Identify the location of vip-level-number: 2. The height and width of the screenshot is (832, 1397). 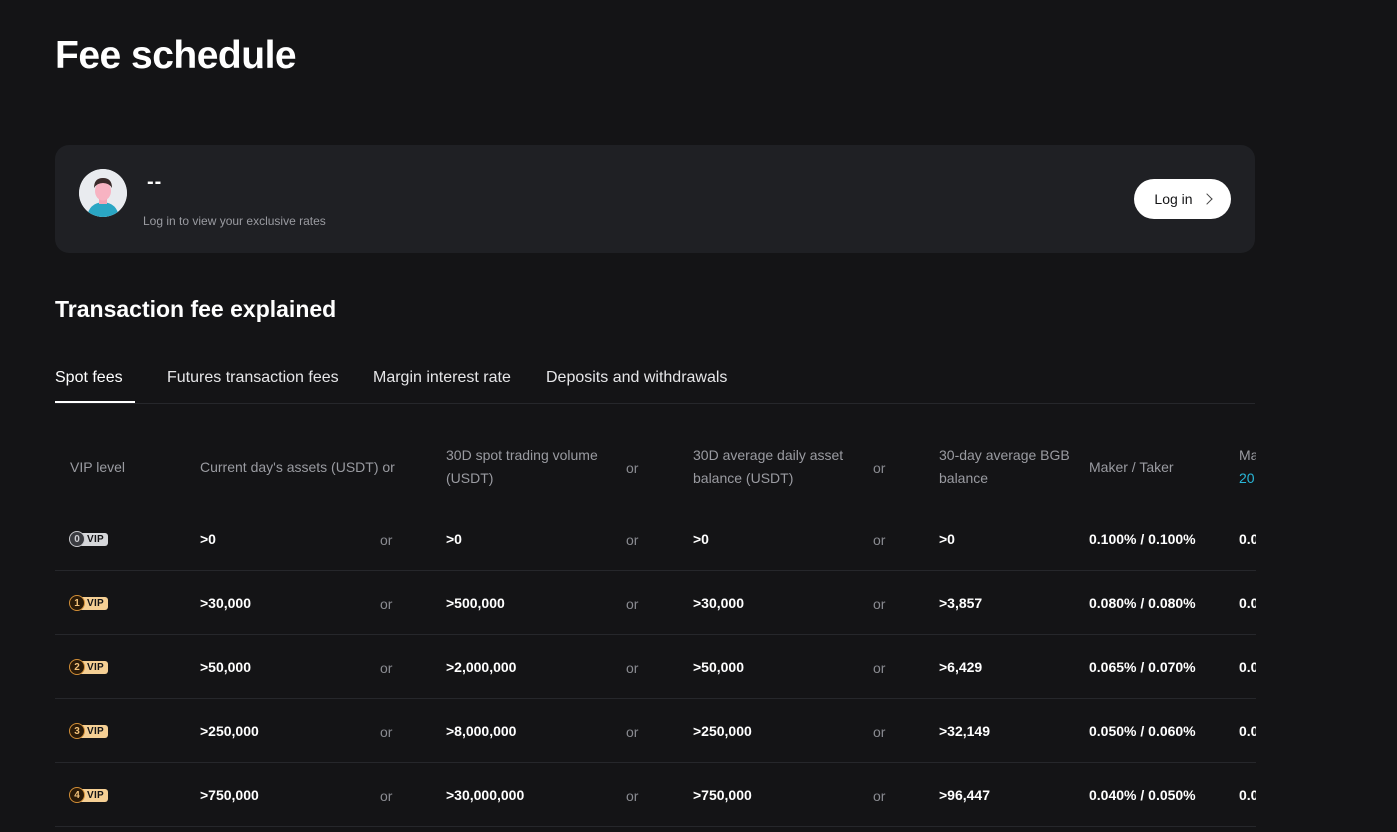
(77, 667).